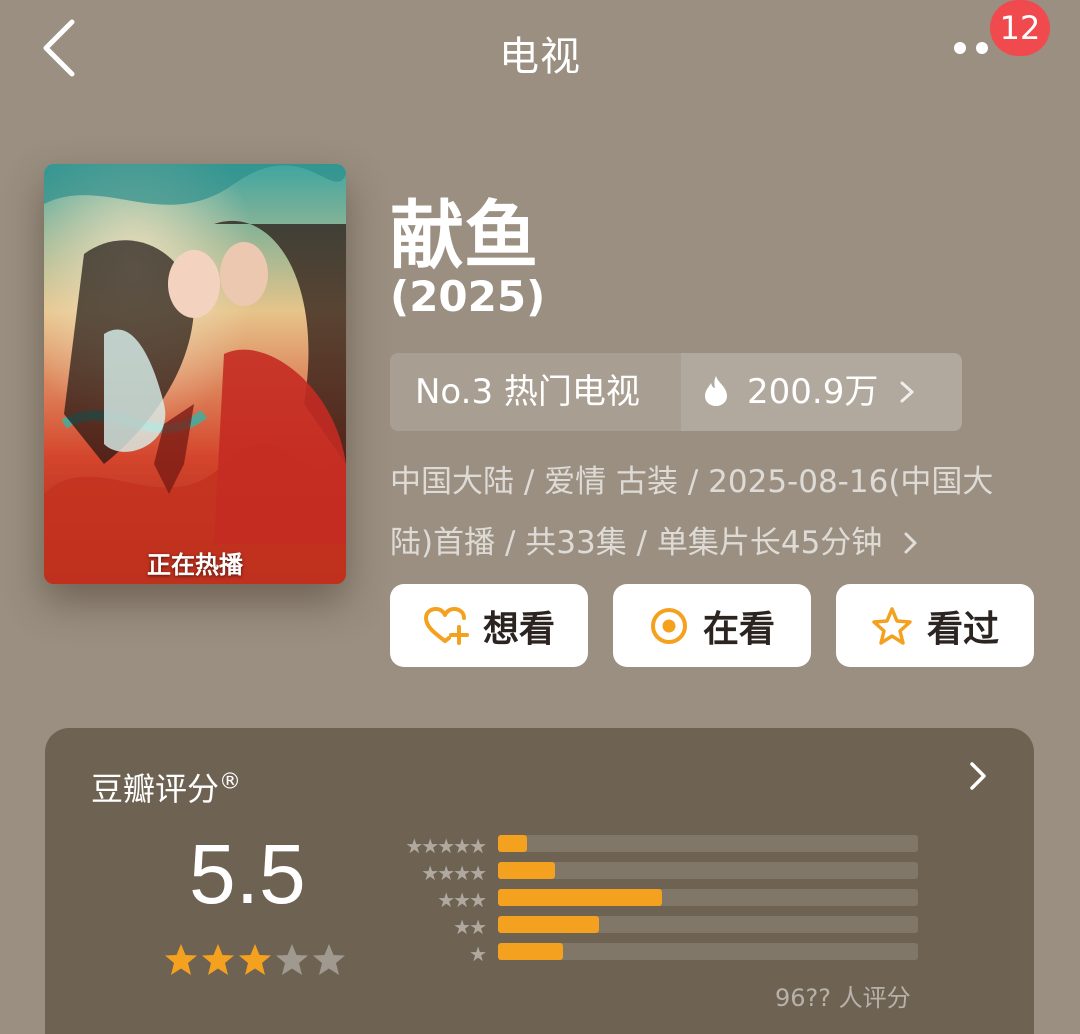 The width and height of the screenshot is (1080, 1034). I want to click on heat-value: 200.9万, so click(813, 392).